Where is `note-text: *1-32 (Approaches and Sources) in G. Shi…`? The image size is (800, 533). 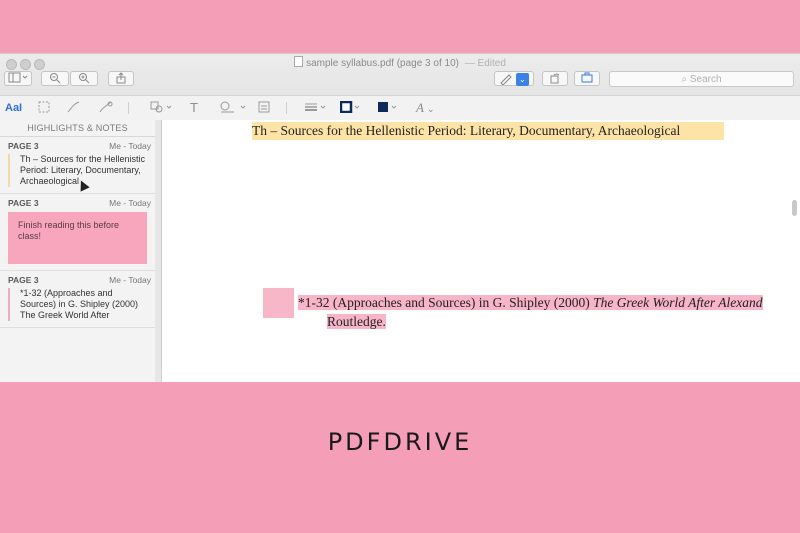
note-text: *1-32 (Approaches and Sources) in G. Shi… is located at coordinates (77, 304).